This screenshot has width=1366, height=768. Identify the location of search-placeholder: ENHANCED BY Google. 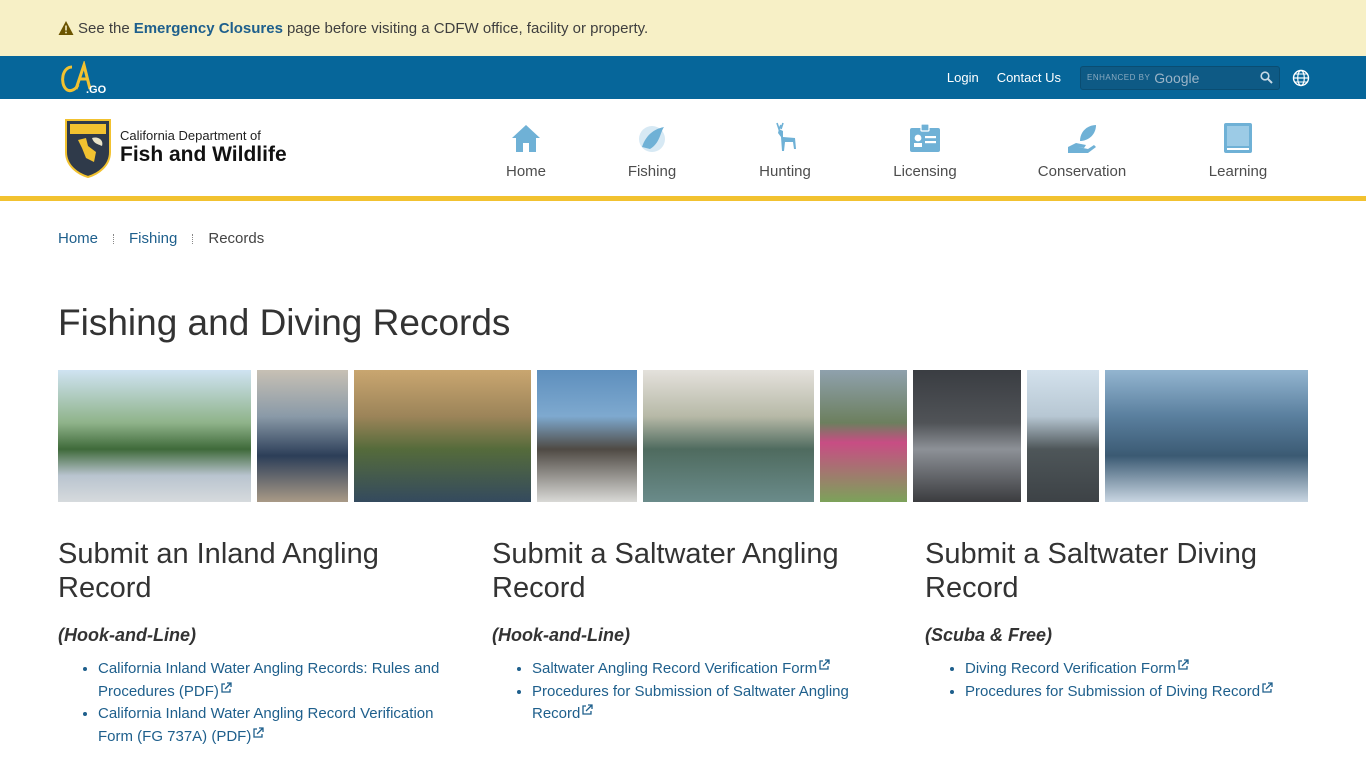
(1143, 77).